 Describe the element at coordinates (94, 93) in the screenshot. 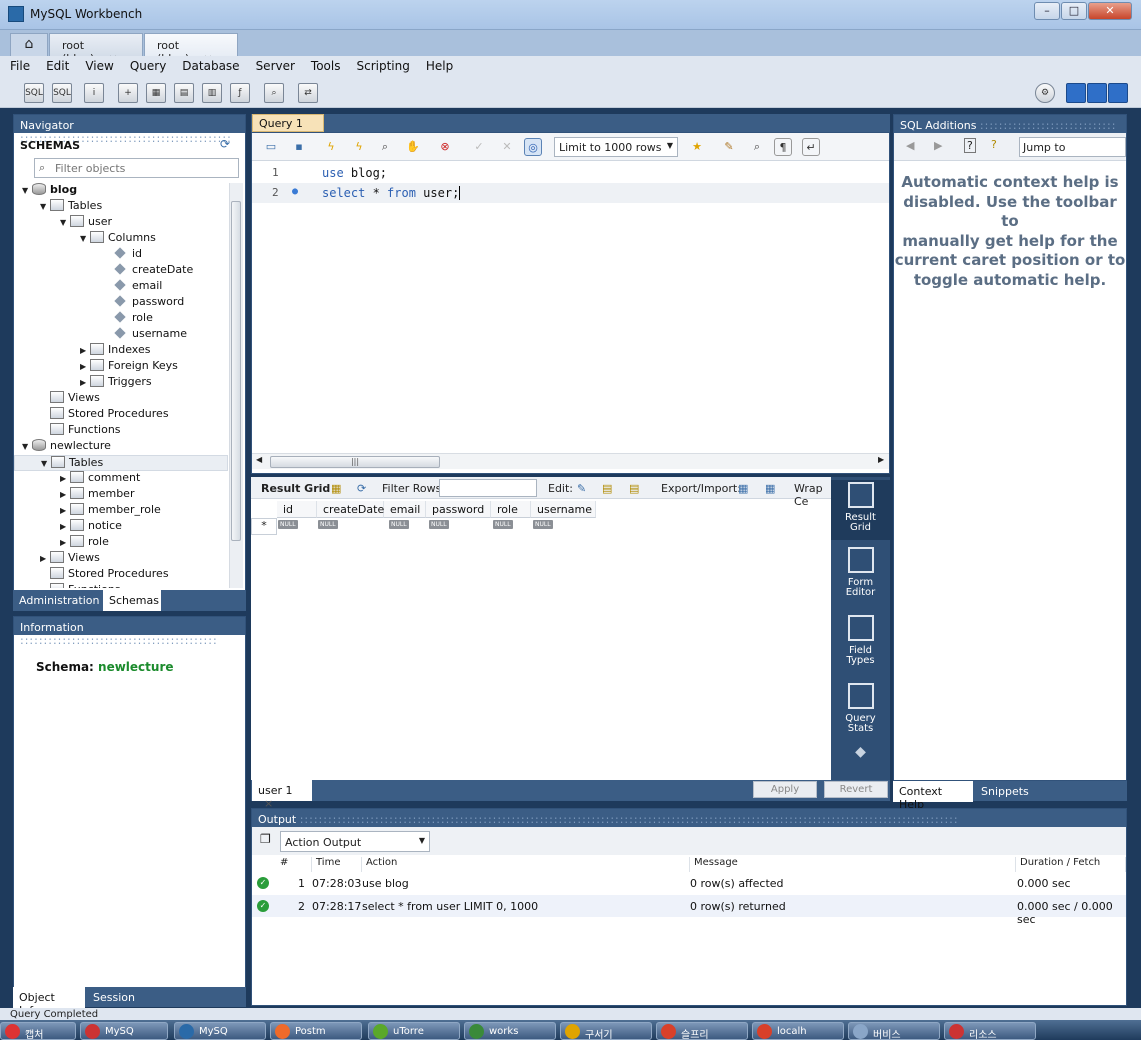

I see `inspector-icon: i` at that location.